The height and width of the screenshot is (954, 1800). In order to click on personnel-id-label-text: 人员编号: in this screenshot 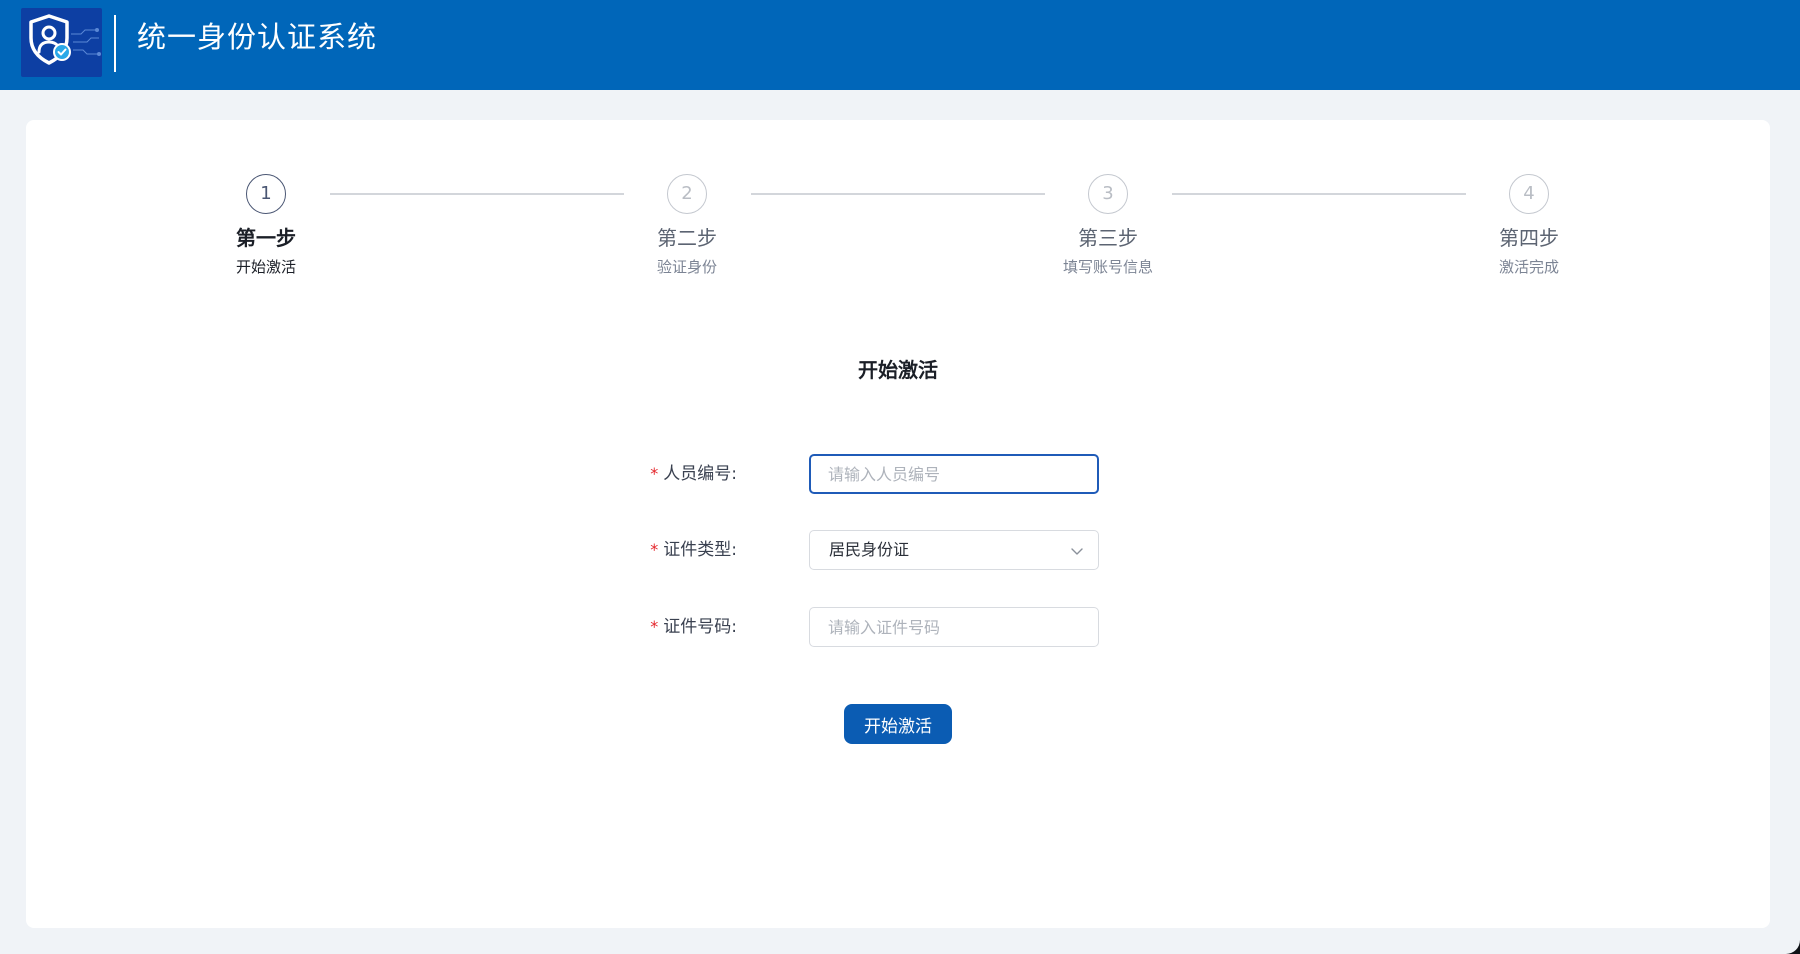, I will do `click(700, 474)`.